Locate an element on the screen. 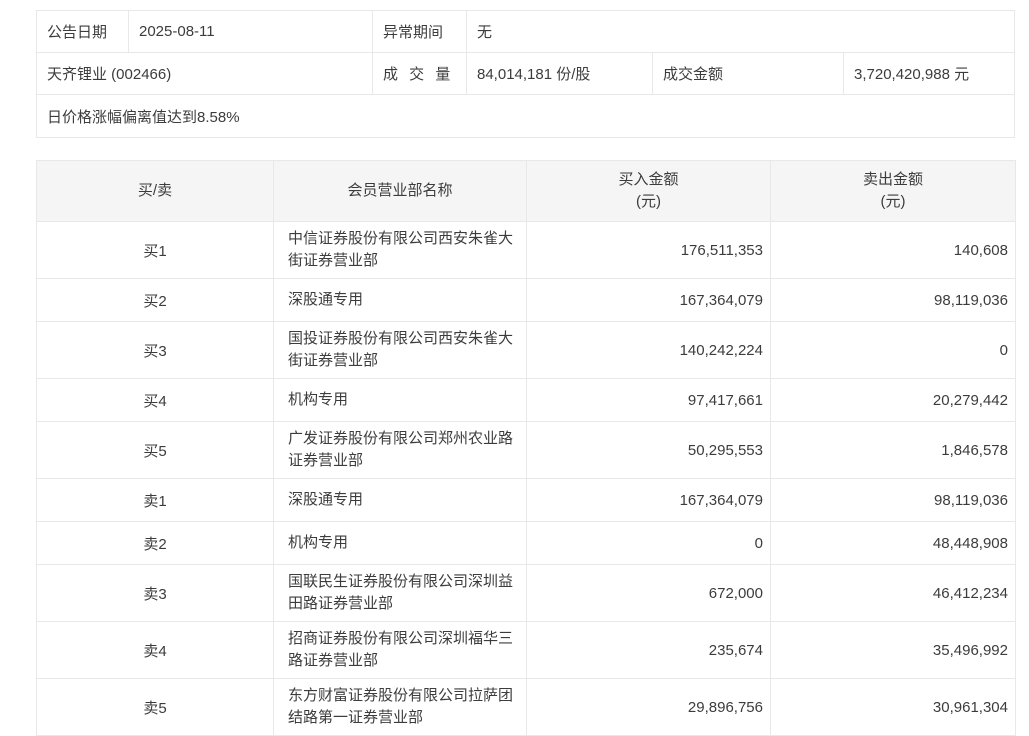 The image size is (1029, 736). deviation-reason: 日价格涨幅偏离值达到8.58% is located at coordinates (143, 117).